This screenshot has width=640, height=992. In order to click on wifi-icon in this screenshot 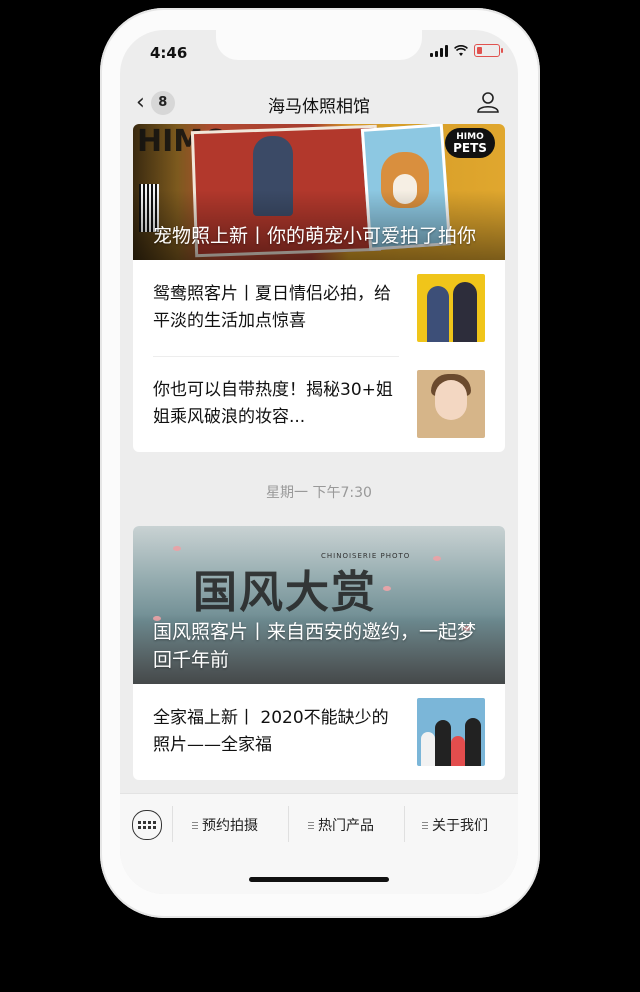, I will do `click(461, 50)`.